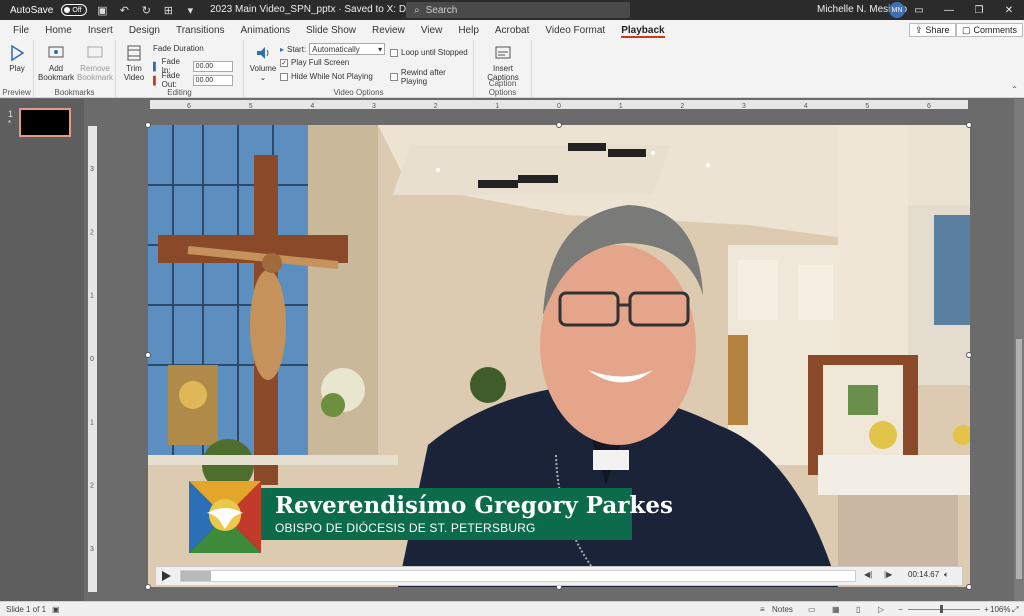 Image resolution: width=1024 pixels, height=616 pixels. Describe the element at coordinates (10, 123) in the screenshot. I see `animation-marker: *` at that location.